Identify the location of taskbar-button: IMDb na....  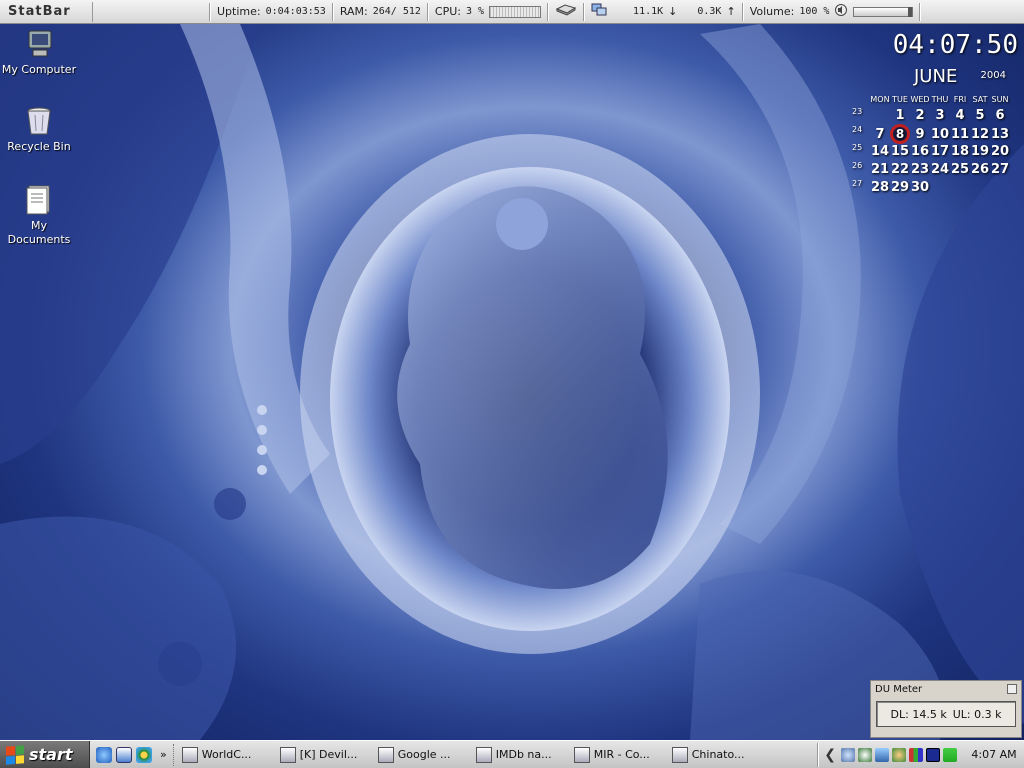
(520, 755).